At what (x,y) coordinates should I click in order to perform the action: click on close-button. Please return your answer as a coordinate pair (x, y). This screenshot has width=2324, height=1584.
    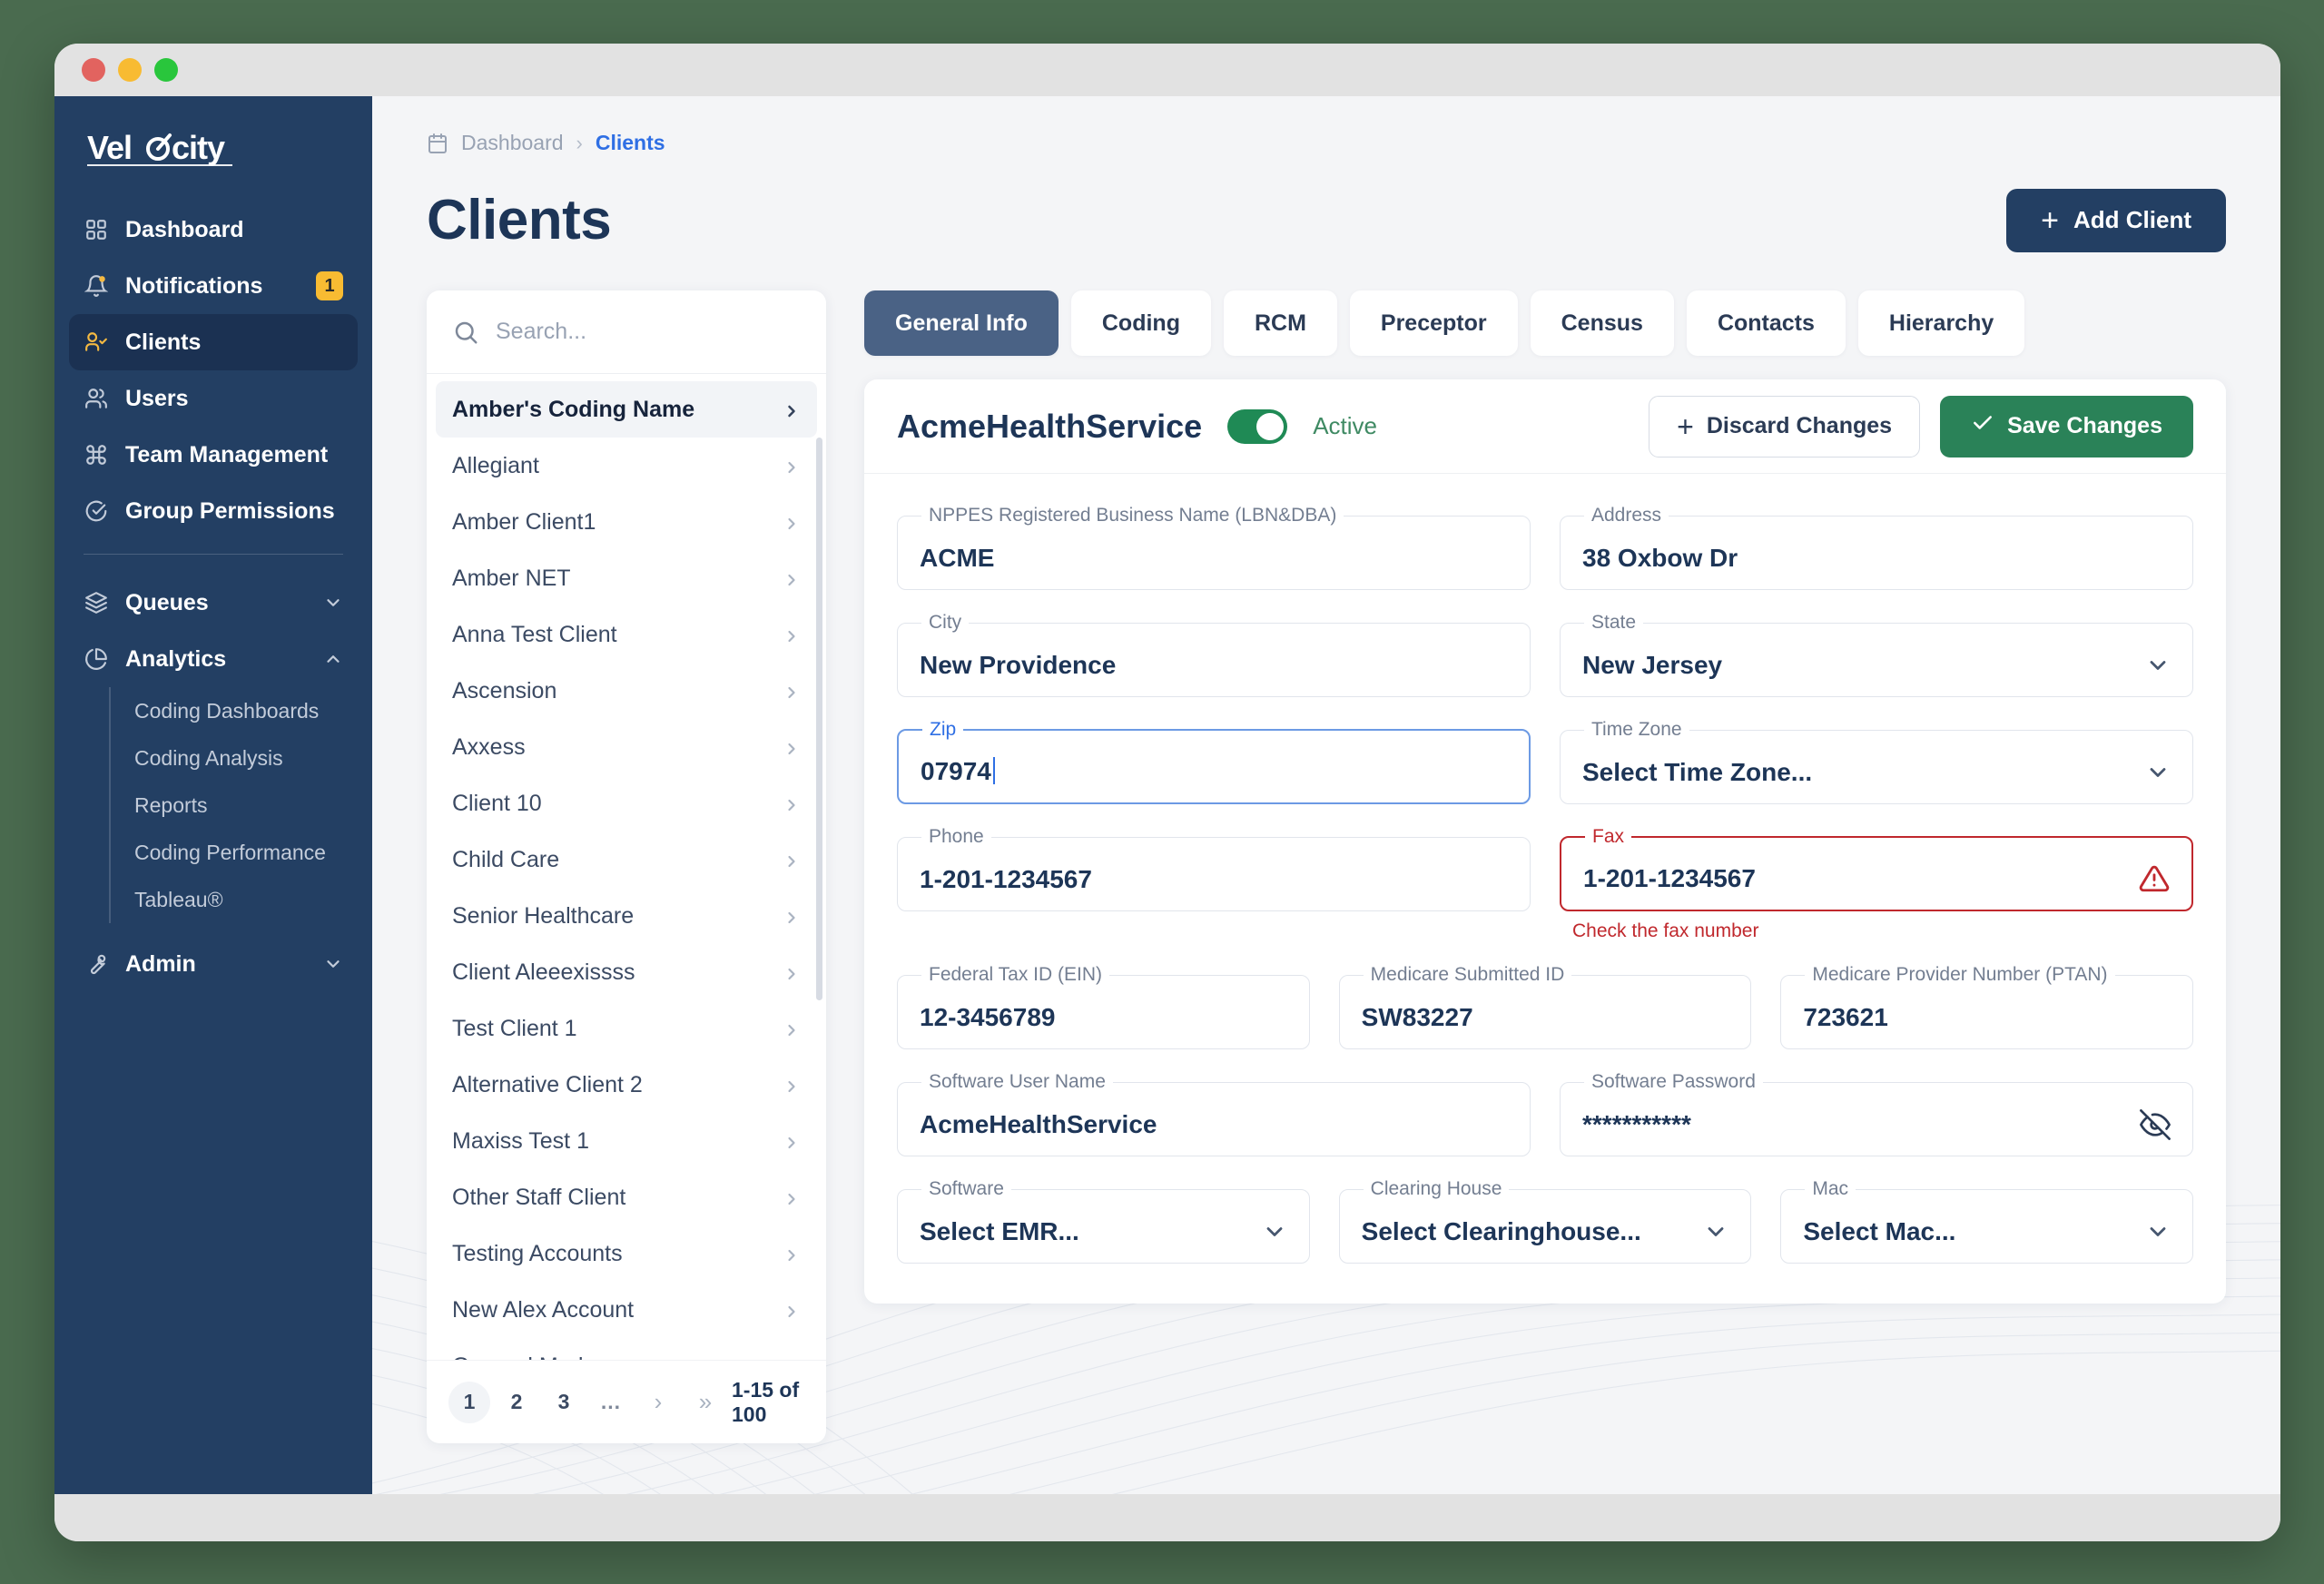
    Looking at the image, I should click on (93, 70).